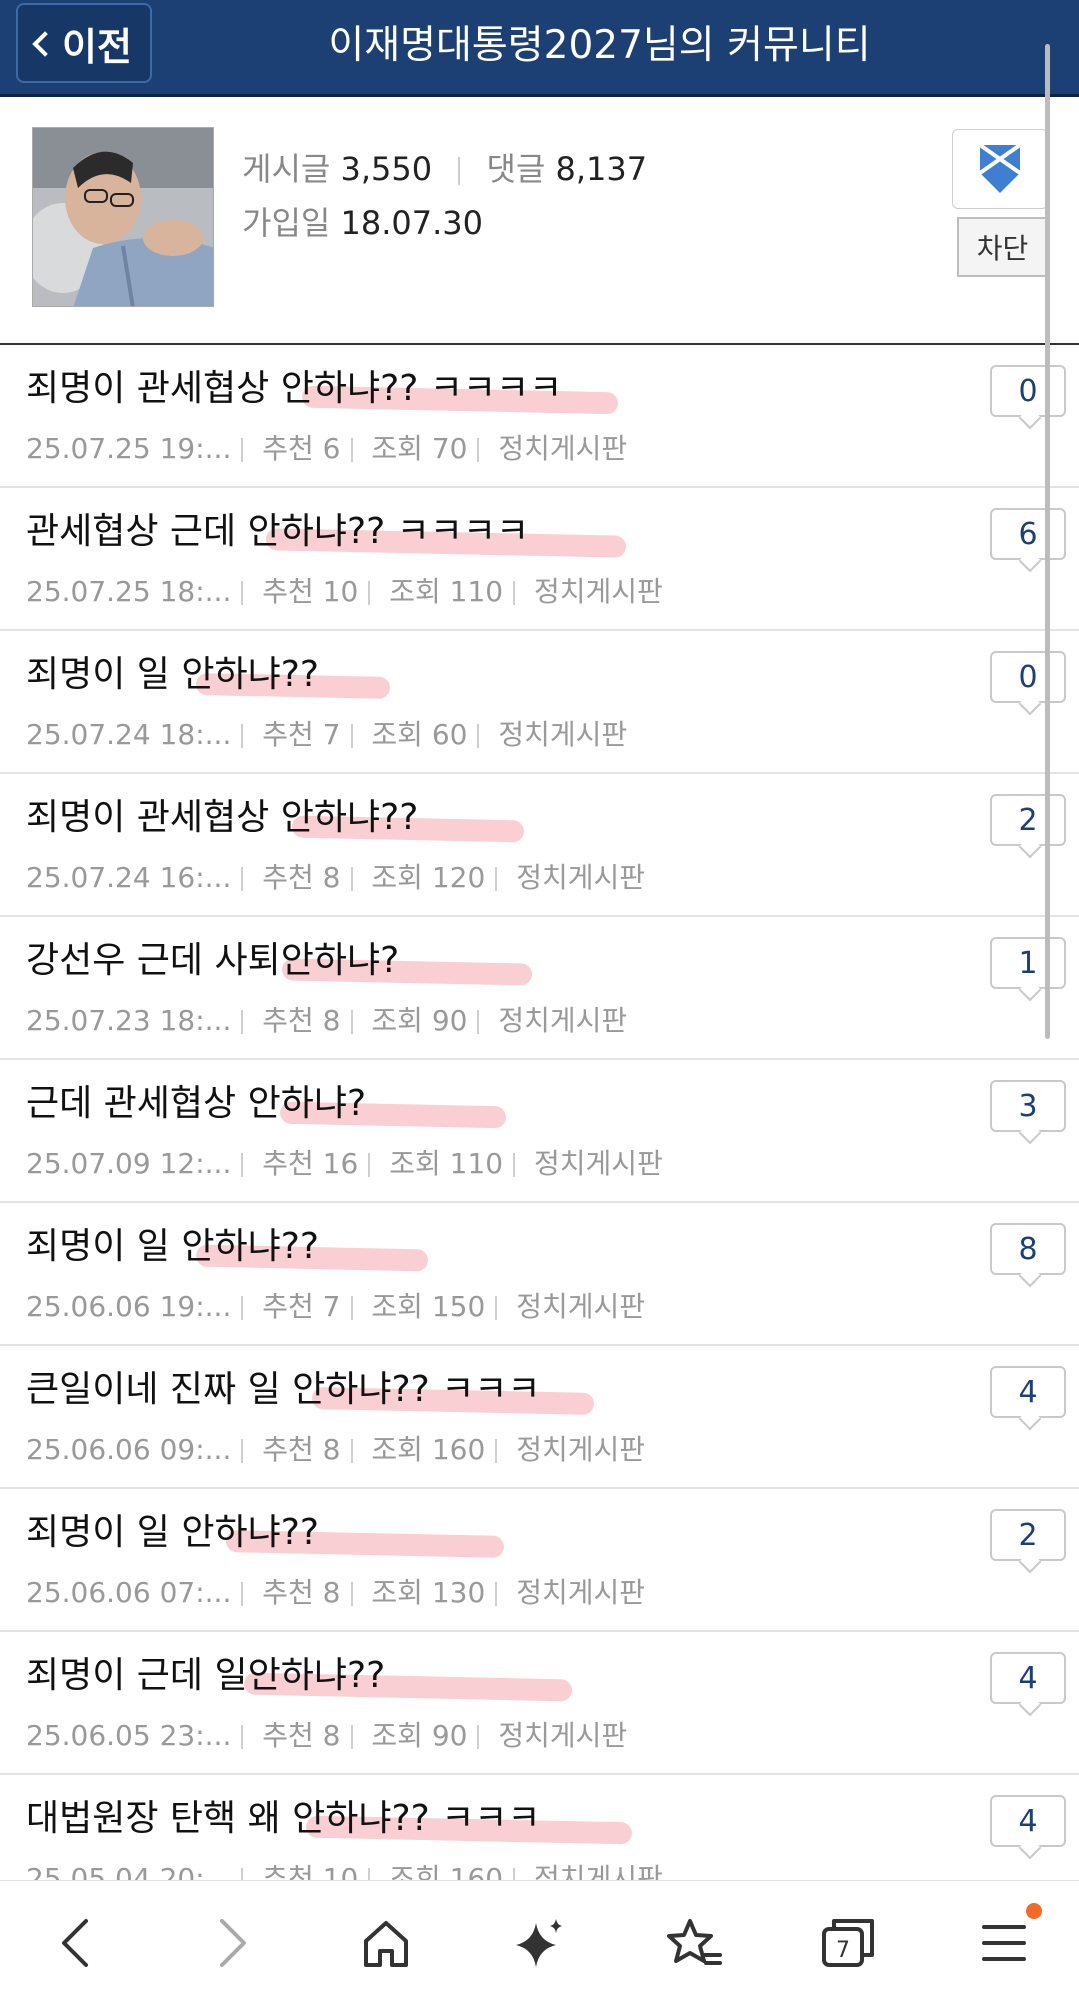 Image resolution: width=1079 pixels, height=2008 pixels. I want to click on post-meta: 25.06.05 23:... 추천 8 조회 90 정치게시판, so click(326, 1734).